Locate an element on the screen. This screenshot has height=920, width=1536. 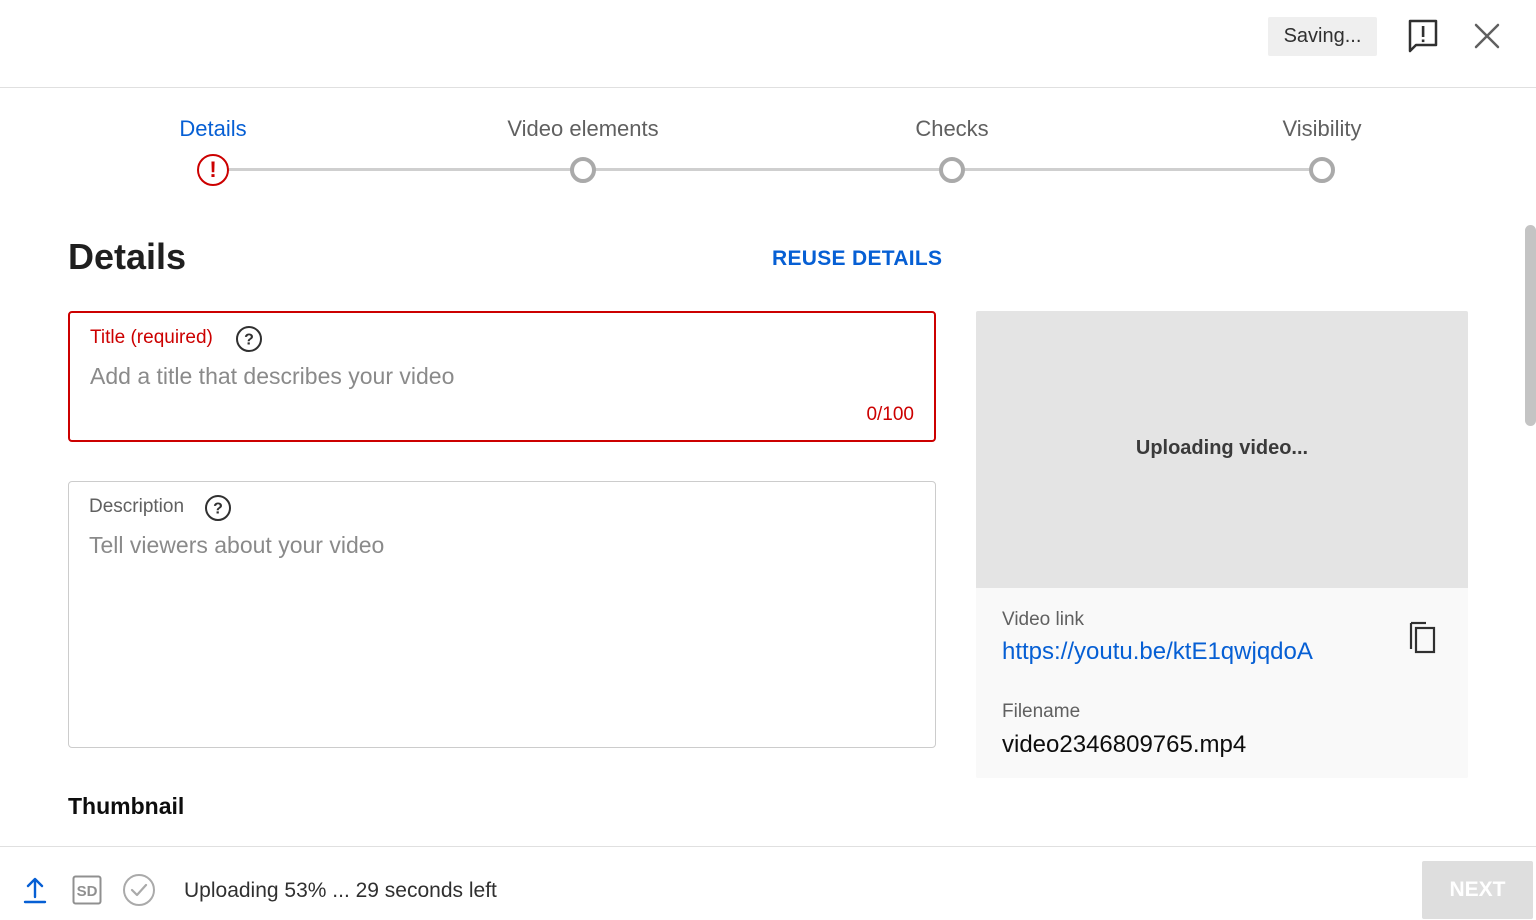
feedback-button is located at coordinates (1423, 36).